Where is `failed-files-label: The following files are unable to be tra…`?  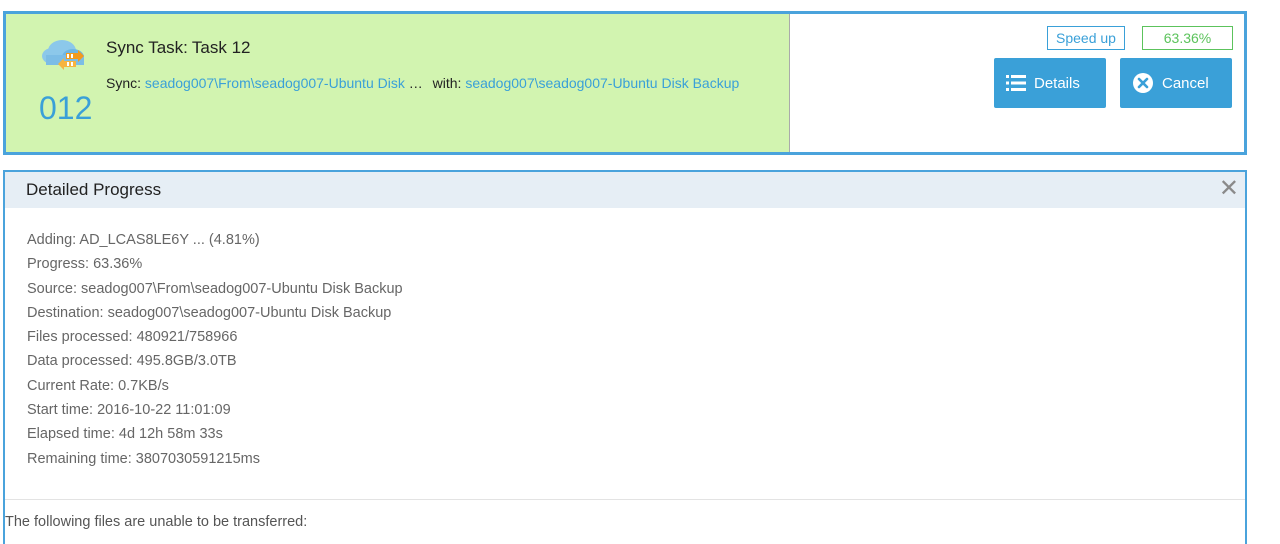 failed-files-label: The following files are unable to be tra… is located at coordinates (156, 522).